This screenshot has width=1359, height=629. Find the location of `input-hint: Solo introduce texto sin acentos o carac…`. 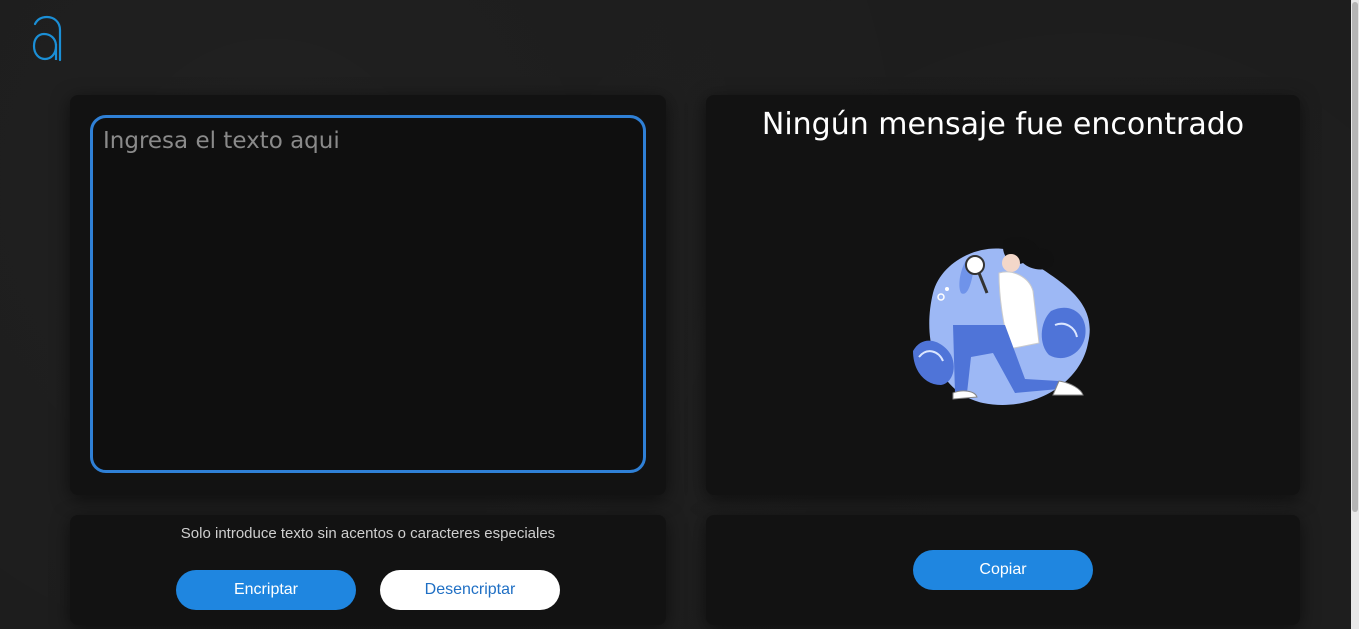

input-hint: Solo introduce texto sin acentos o carac… is located at coordinates (368, 533).